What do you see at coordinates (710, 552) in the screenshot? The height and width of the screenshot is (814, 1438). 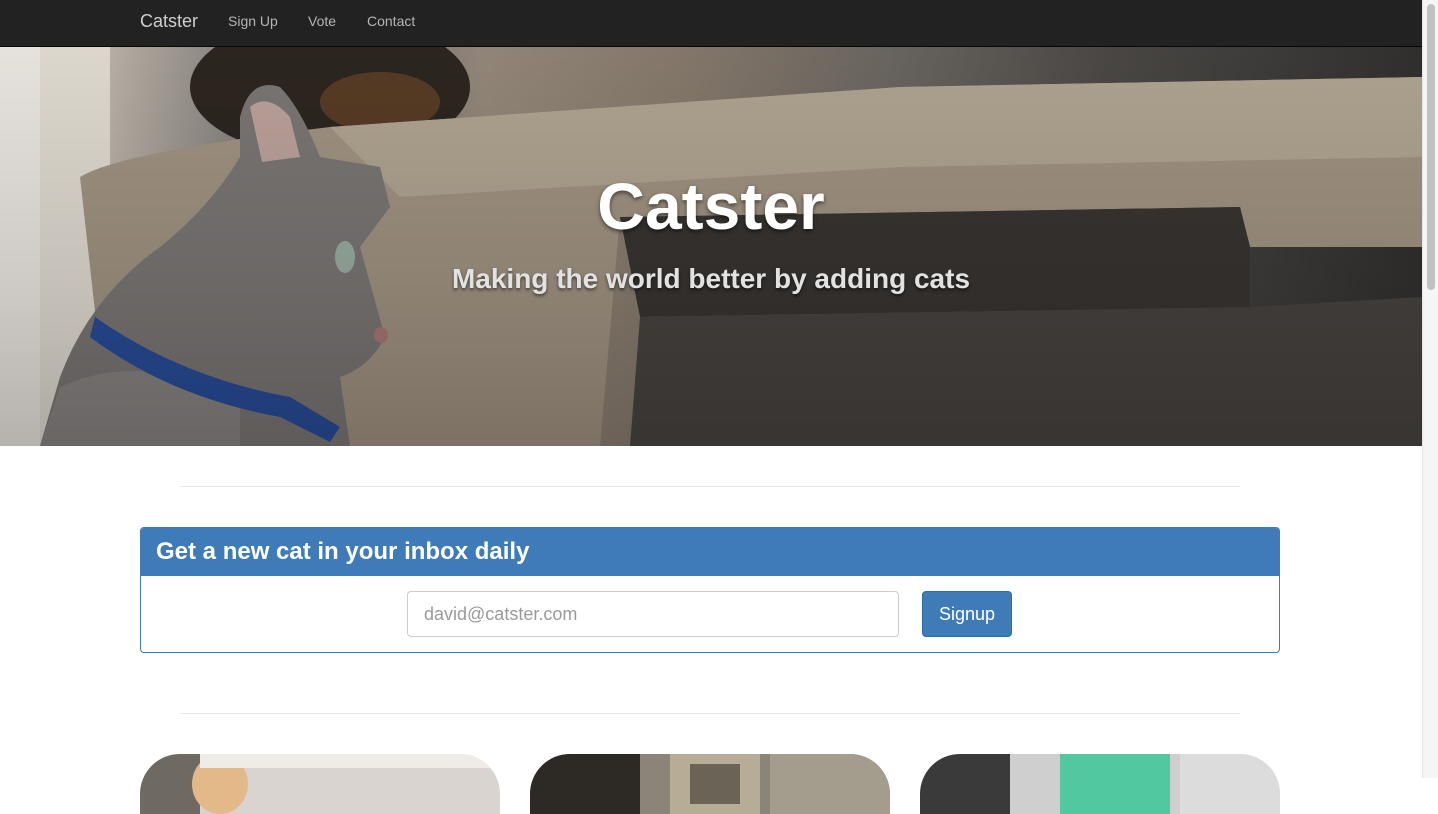 I see `newsletter-panel-heading: Get a new cat in your inbox daily` at bounding box center [710, 552].